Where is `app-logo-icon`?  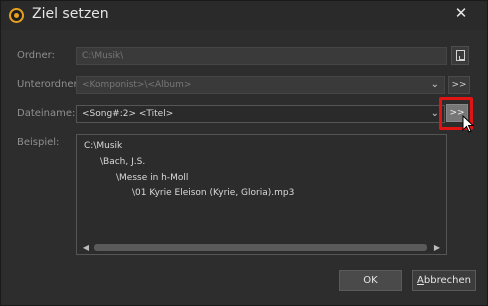
app-logo-icon is located at coordinates (16, 15).